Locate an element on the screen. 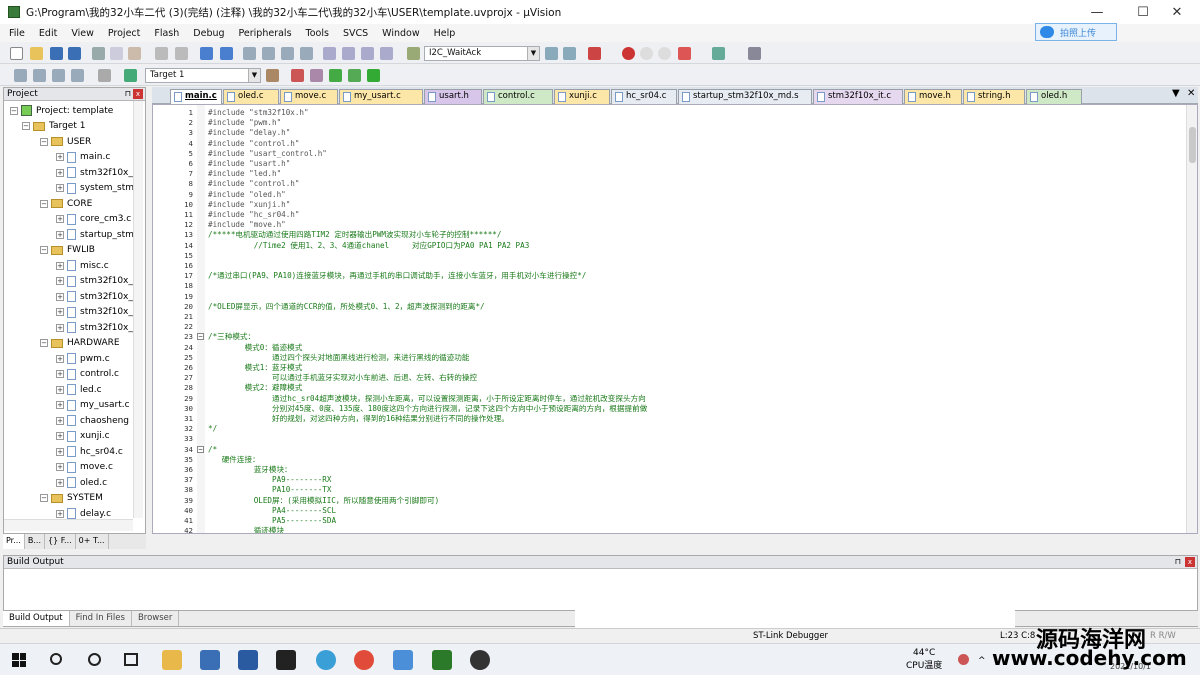 The height and width of the screenshot is (675, 1200). menu-project: Project is located at coordinates (122, 33).